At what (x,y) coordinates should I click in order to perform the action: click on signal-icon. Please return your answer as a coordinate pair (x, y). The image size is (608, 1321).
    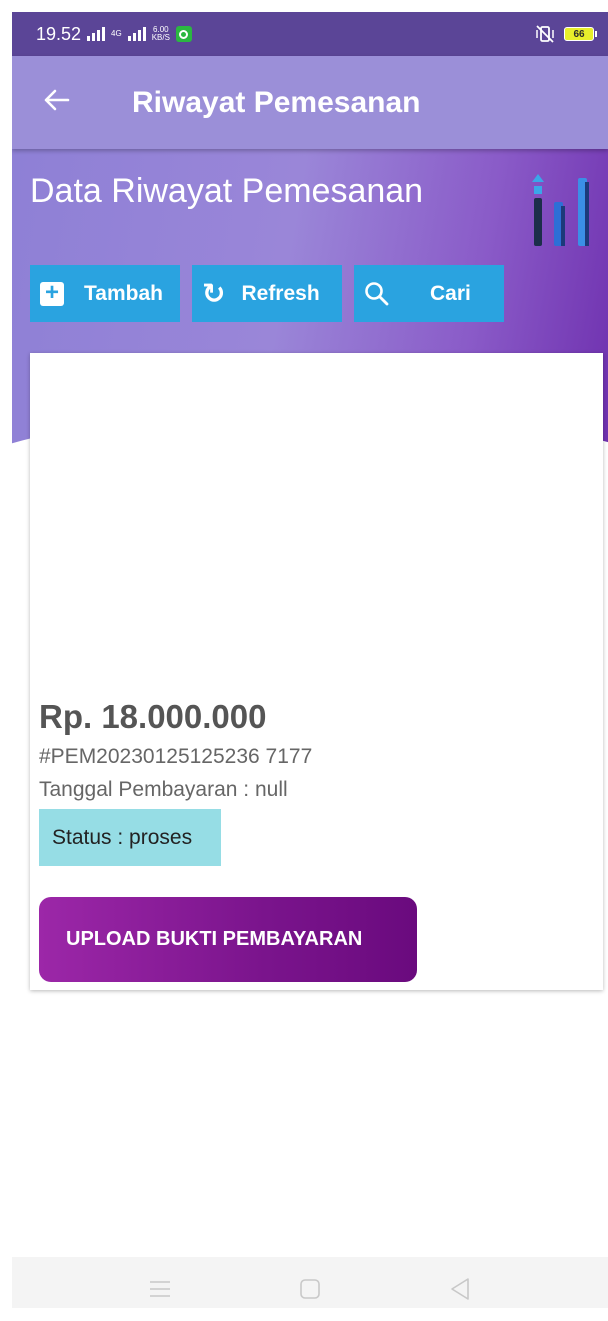
    Looking at the image, I should click on (96, 34).